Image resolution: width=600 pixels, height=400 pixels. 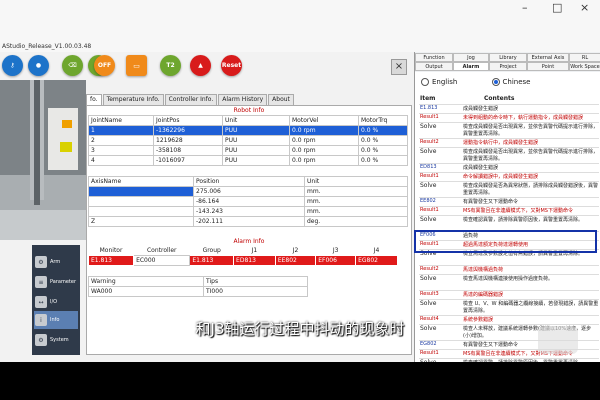 I want to click on warning-row: WA000 TI000, so click(x=198, y=291).